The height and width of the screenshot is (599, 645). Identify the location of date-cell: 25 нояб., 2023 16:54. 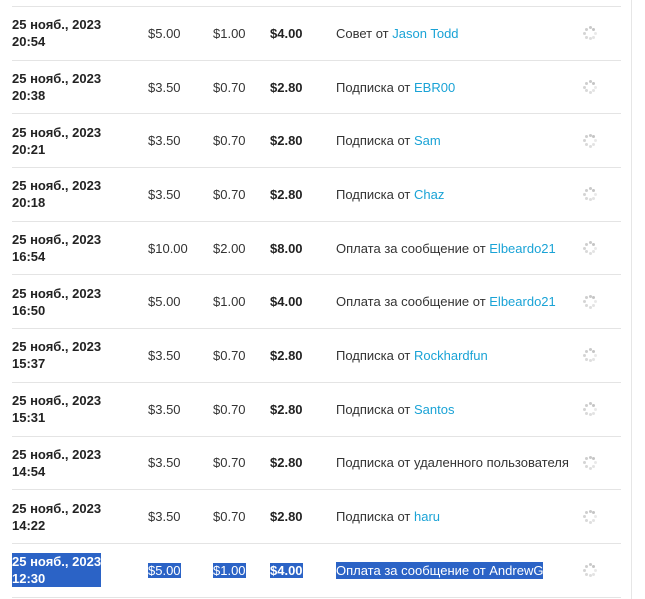
(72, 248).